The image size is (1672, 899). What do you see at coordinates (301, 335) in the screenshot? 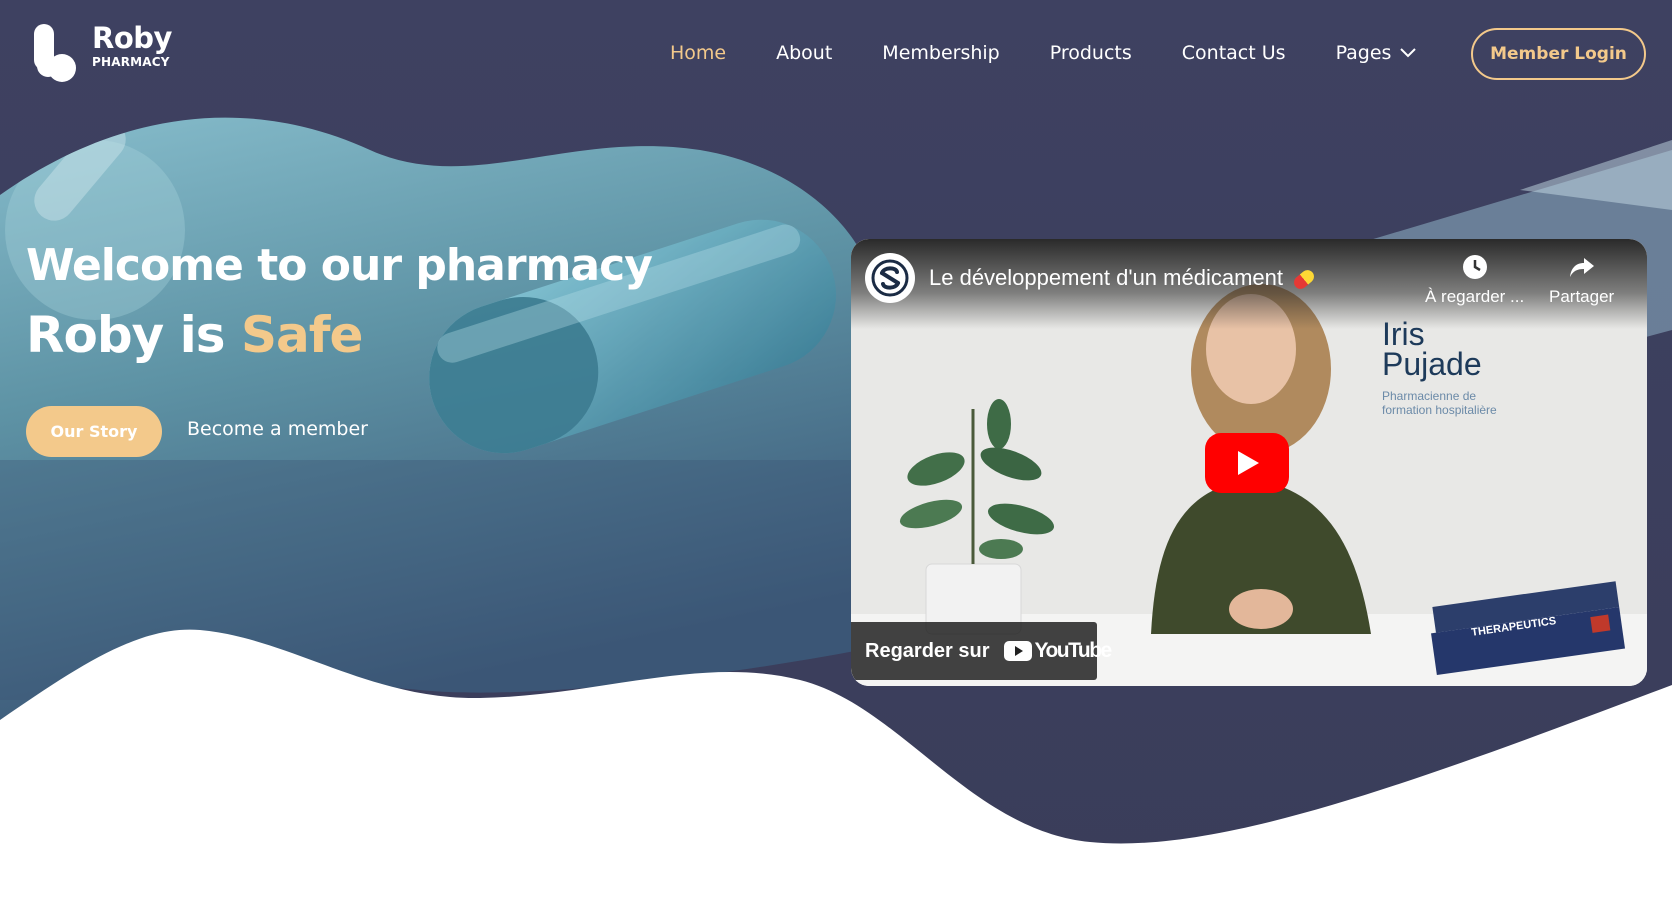
I see `hero-subtitle-accent: Safe` at bounding box center [301, 335].